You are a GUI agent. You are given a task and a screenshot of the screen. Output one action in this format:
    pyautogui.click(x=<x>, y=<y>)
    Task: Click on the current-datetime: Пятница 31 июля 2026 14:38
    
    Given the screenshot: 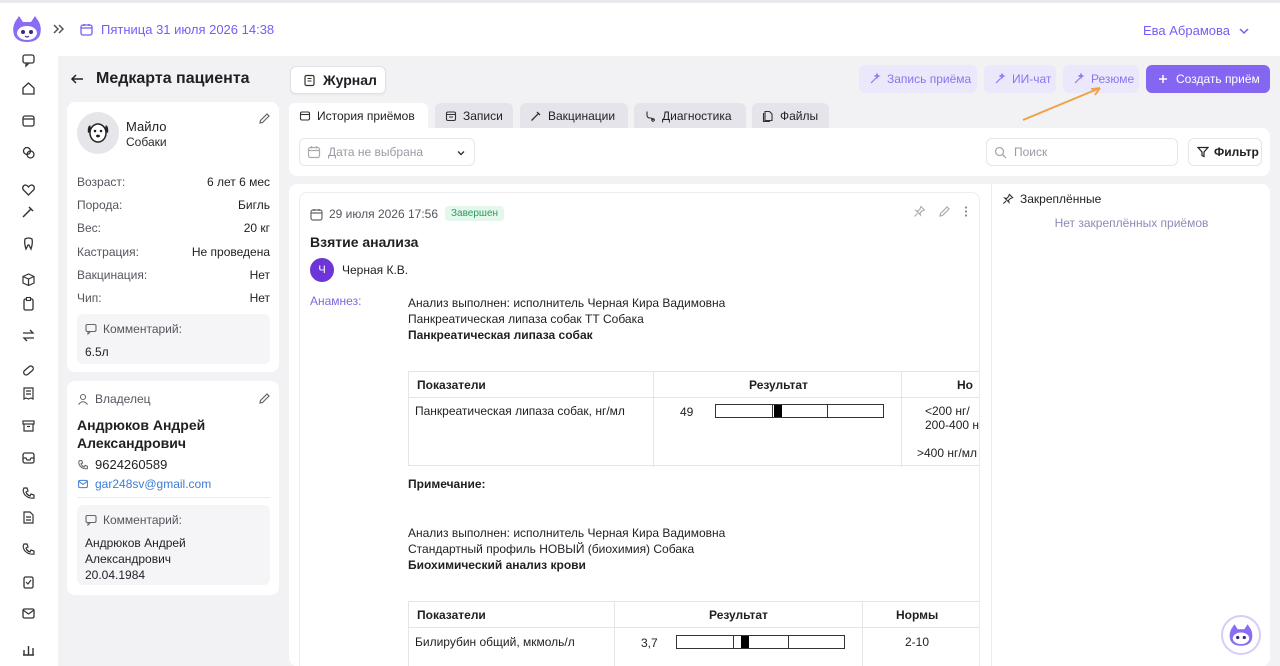 What is the action you would take?
    pyautogui.click(x=177, y=29)
    